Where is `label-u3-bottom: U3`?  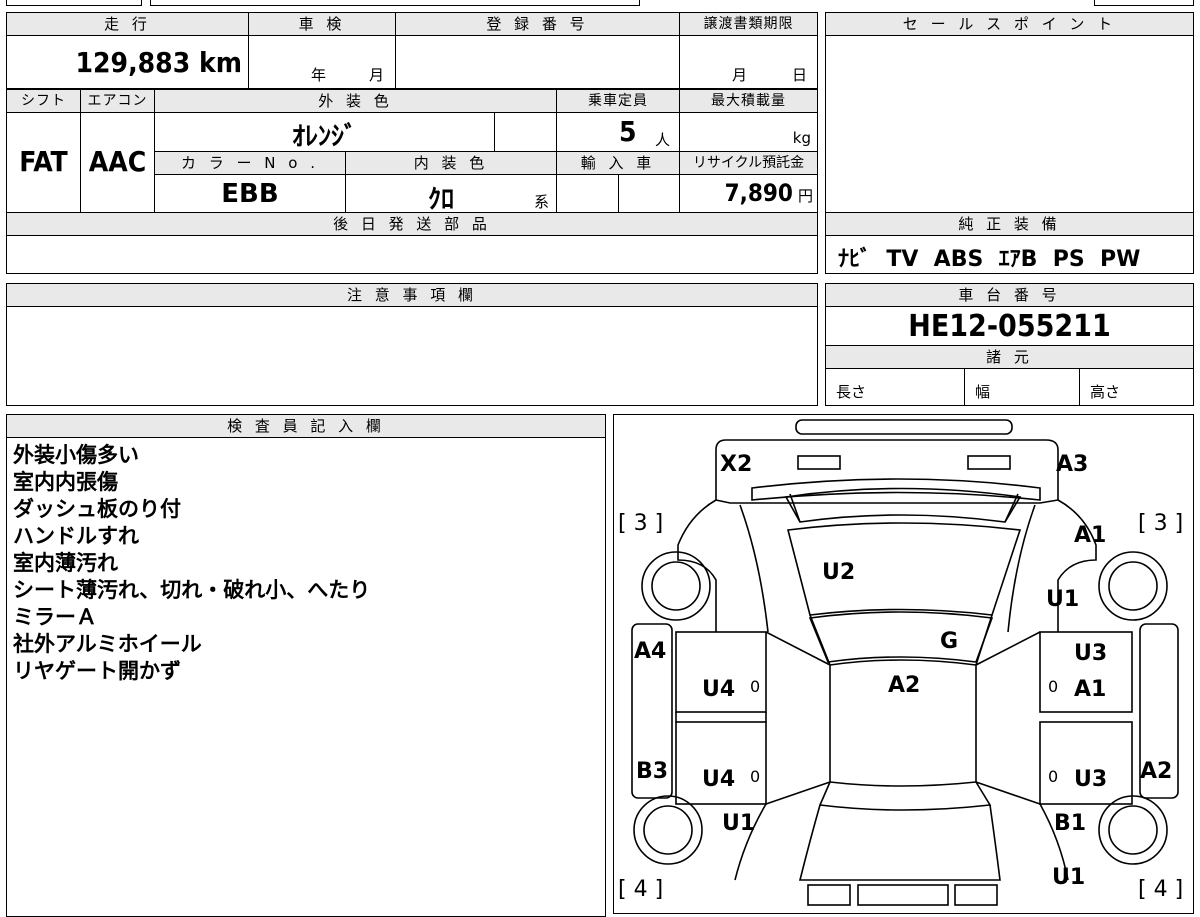
label-u3-bottom: U3 is located at coordinates (1091, 779).